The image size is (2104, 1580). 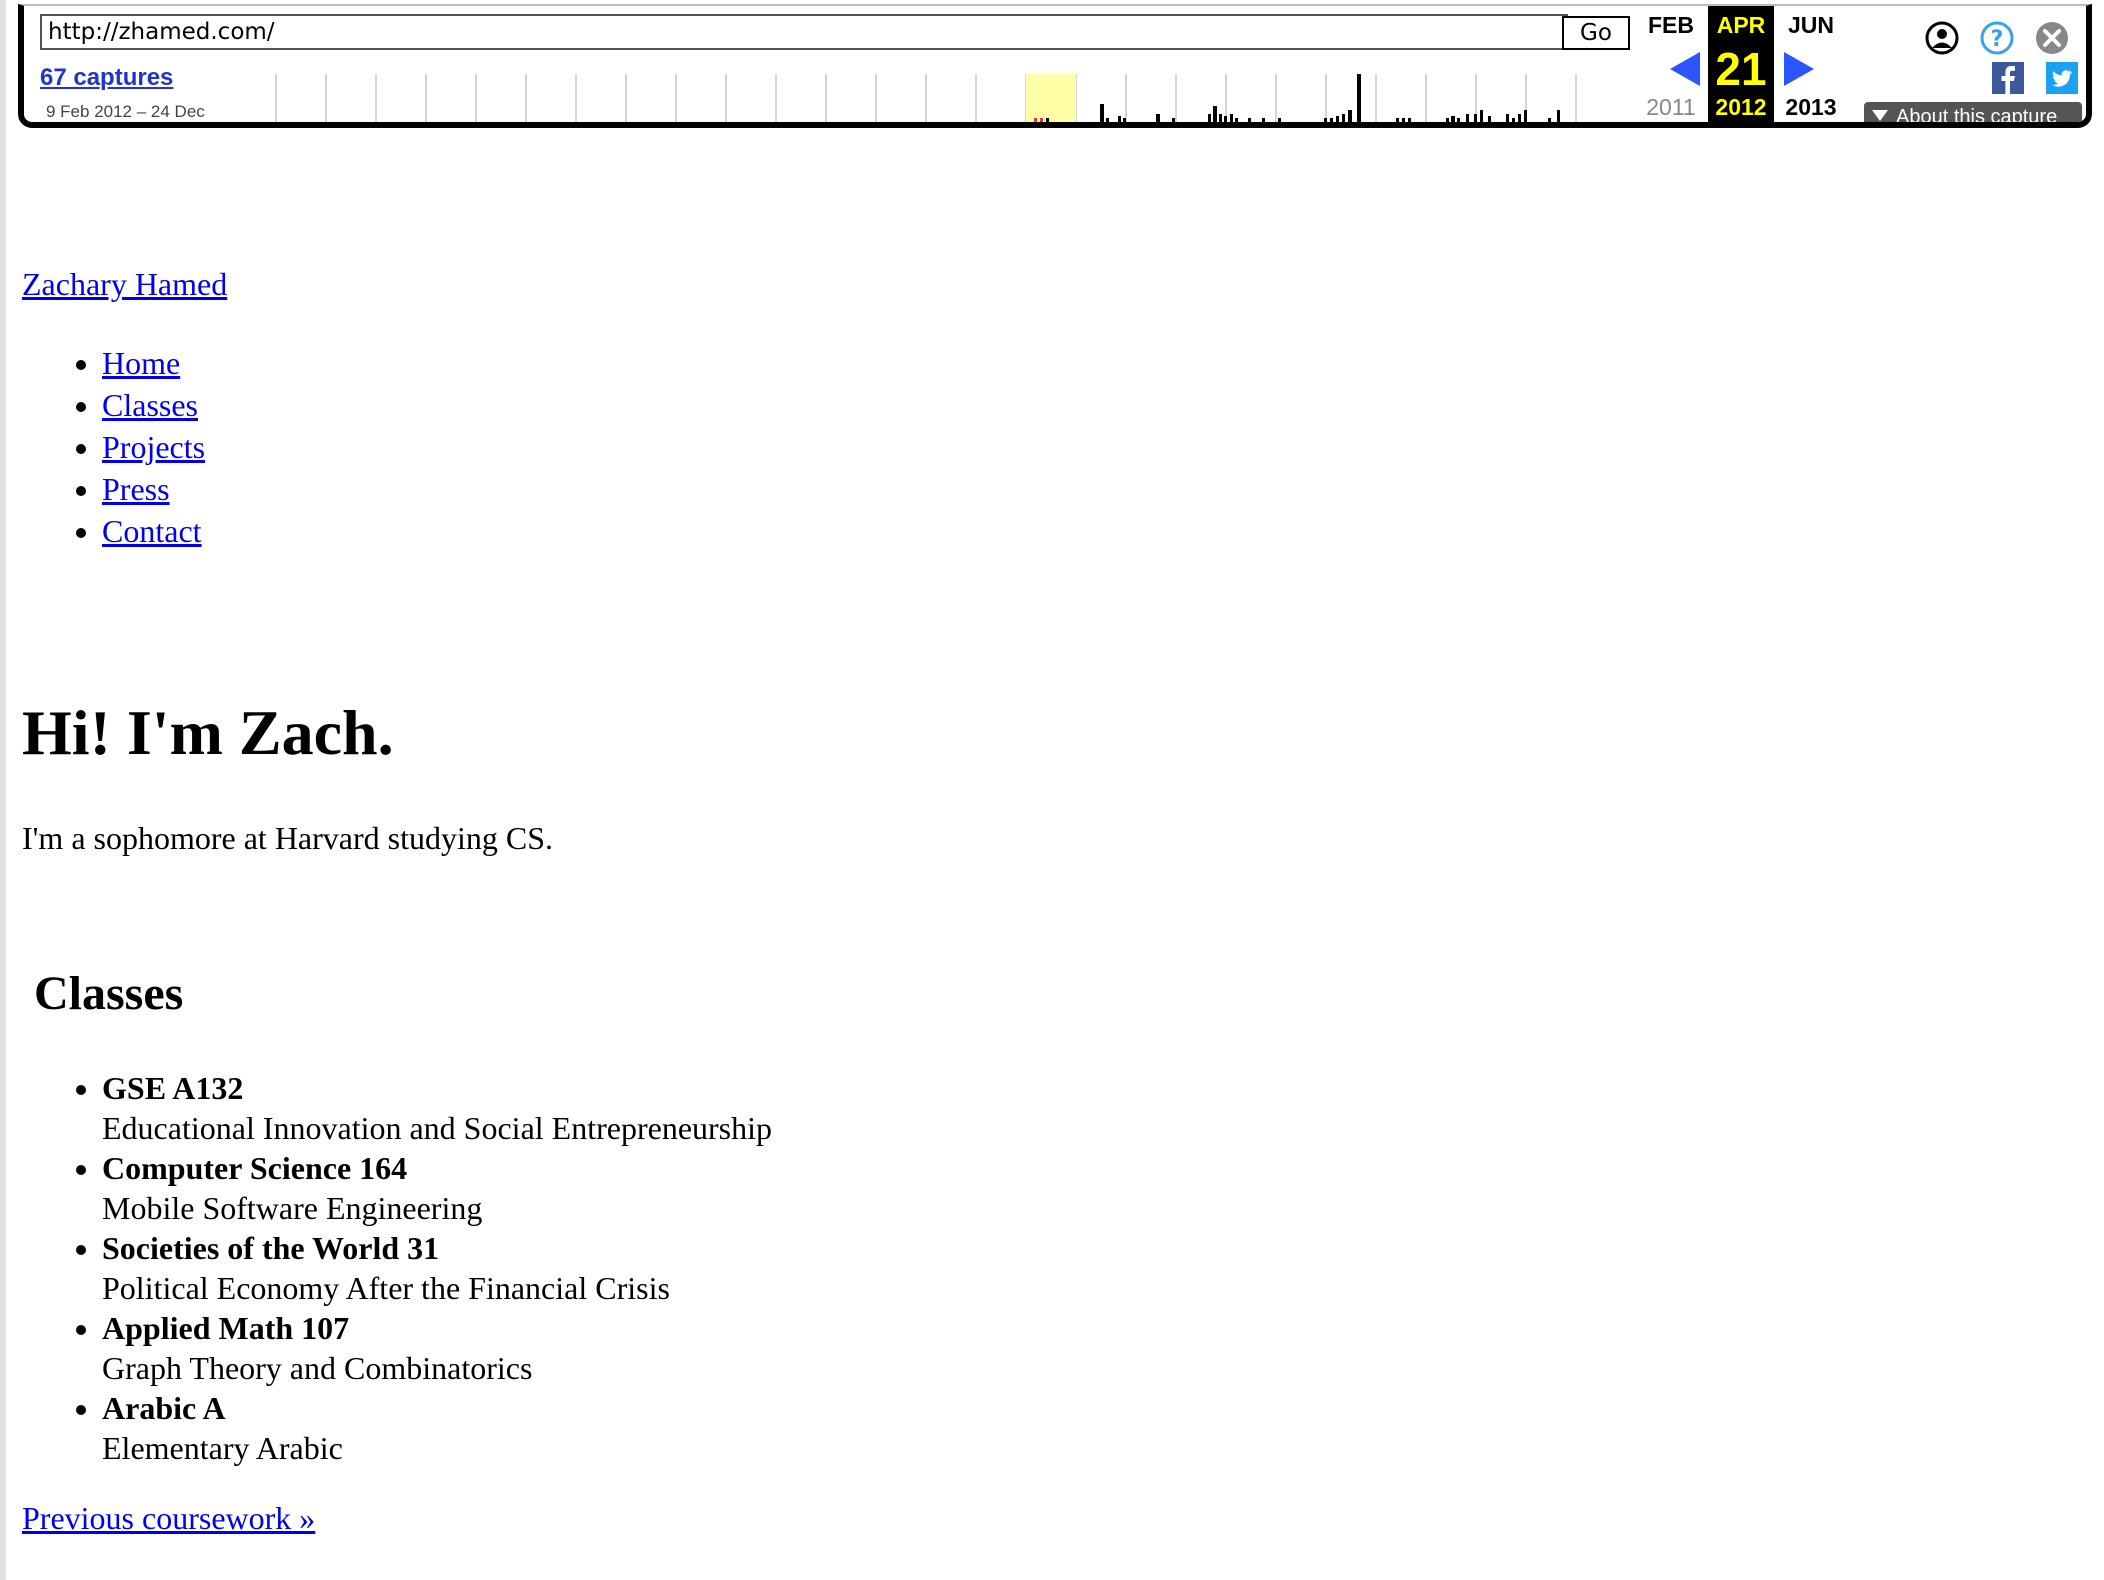 I want to click on class-code: Applied Math 107, so click(x=226, y=1328).